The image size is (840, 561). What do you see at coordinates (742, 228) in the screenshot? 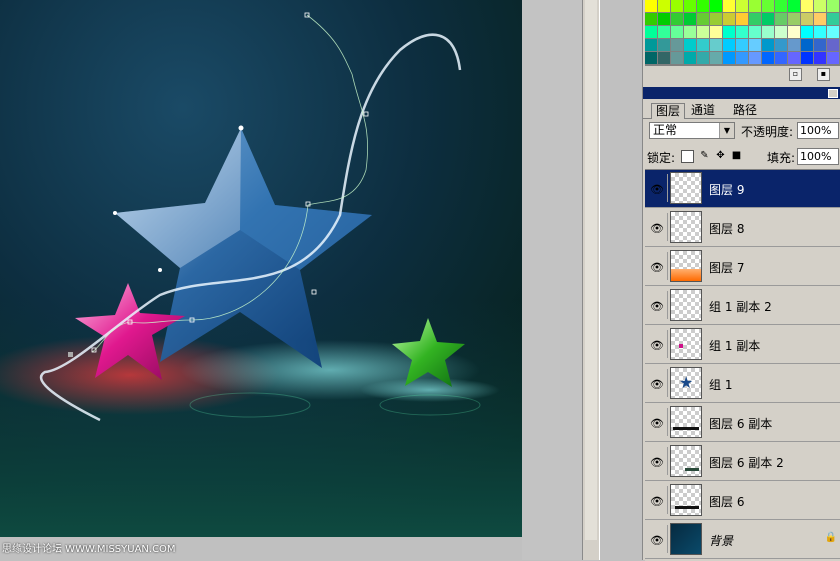
I see `layer-row: 👁 图层 8` at bounding box center [742, 228].